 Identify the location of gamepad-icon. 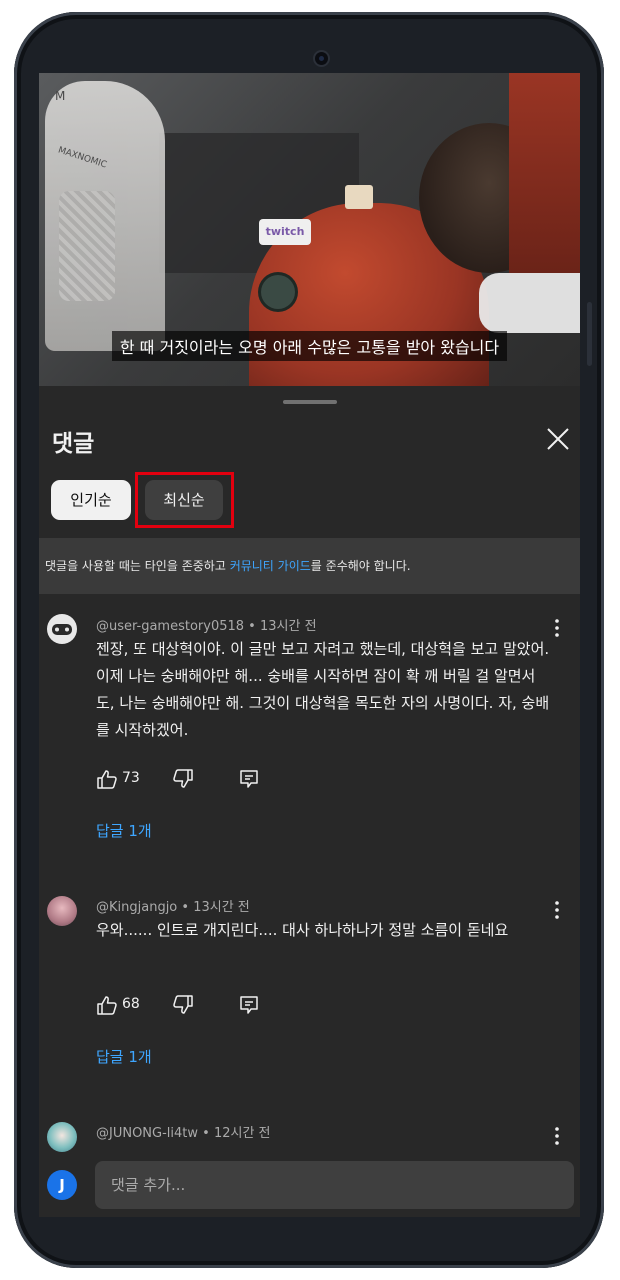
(62, 629).